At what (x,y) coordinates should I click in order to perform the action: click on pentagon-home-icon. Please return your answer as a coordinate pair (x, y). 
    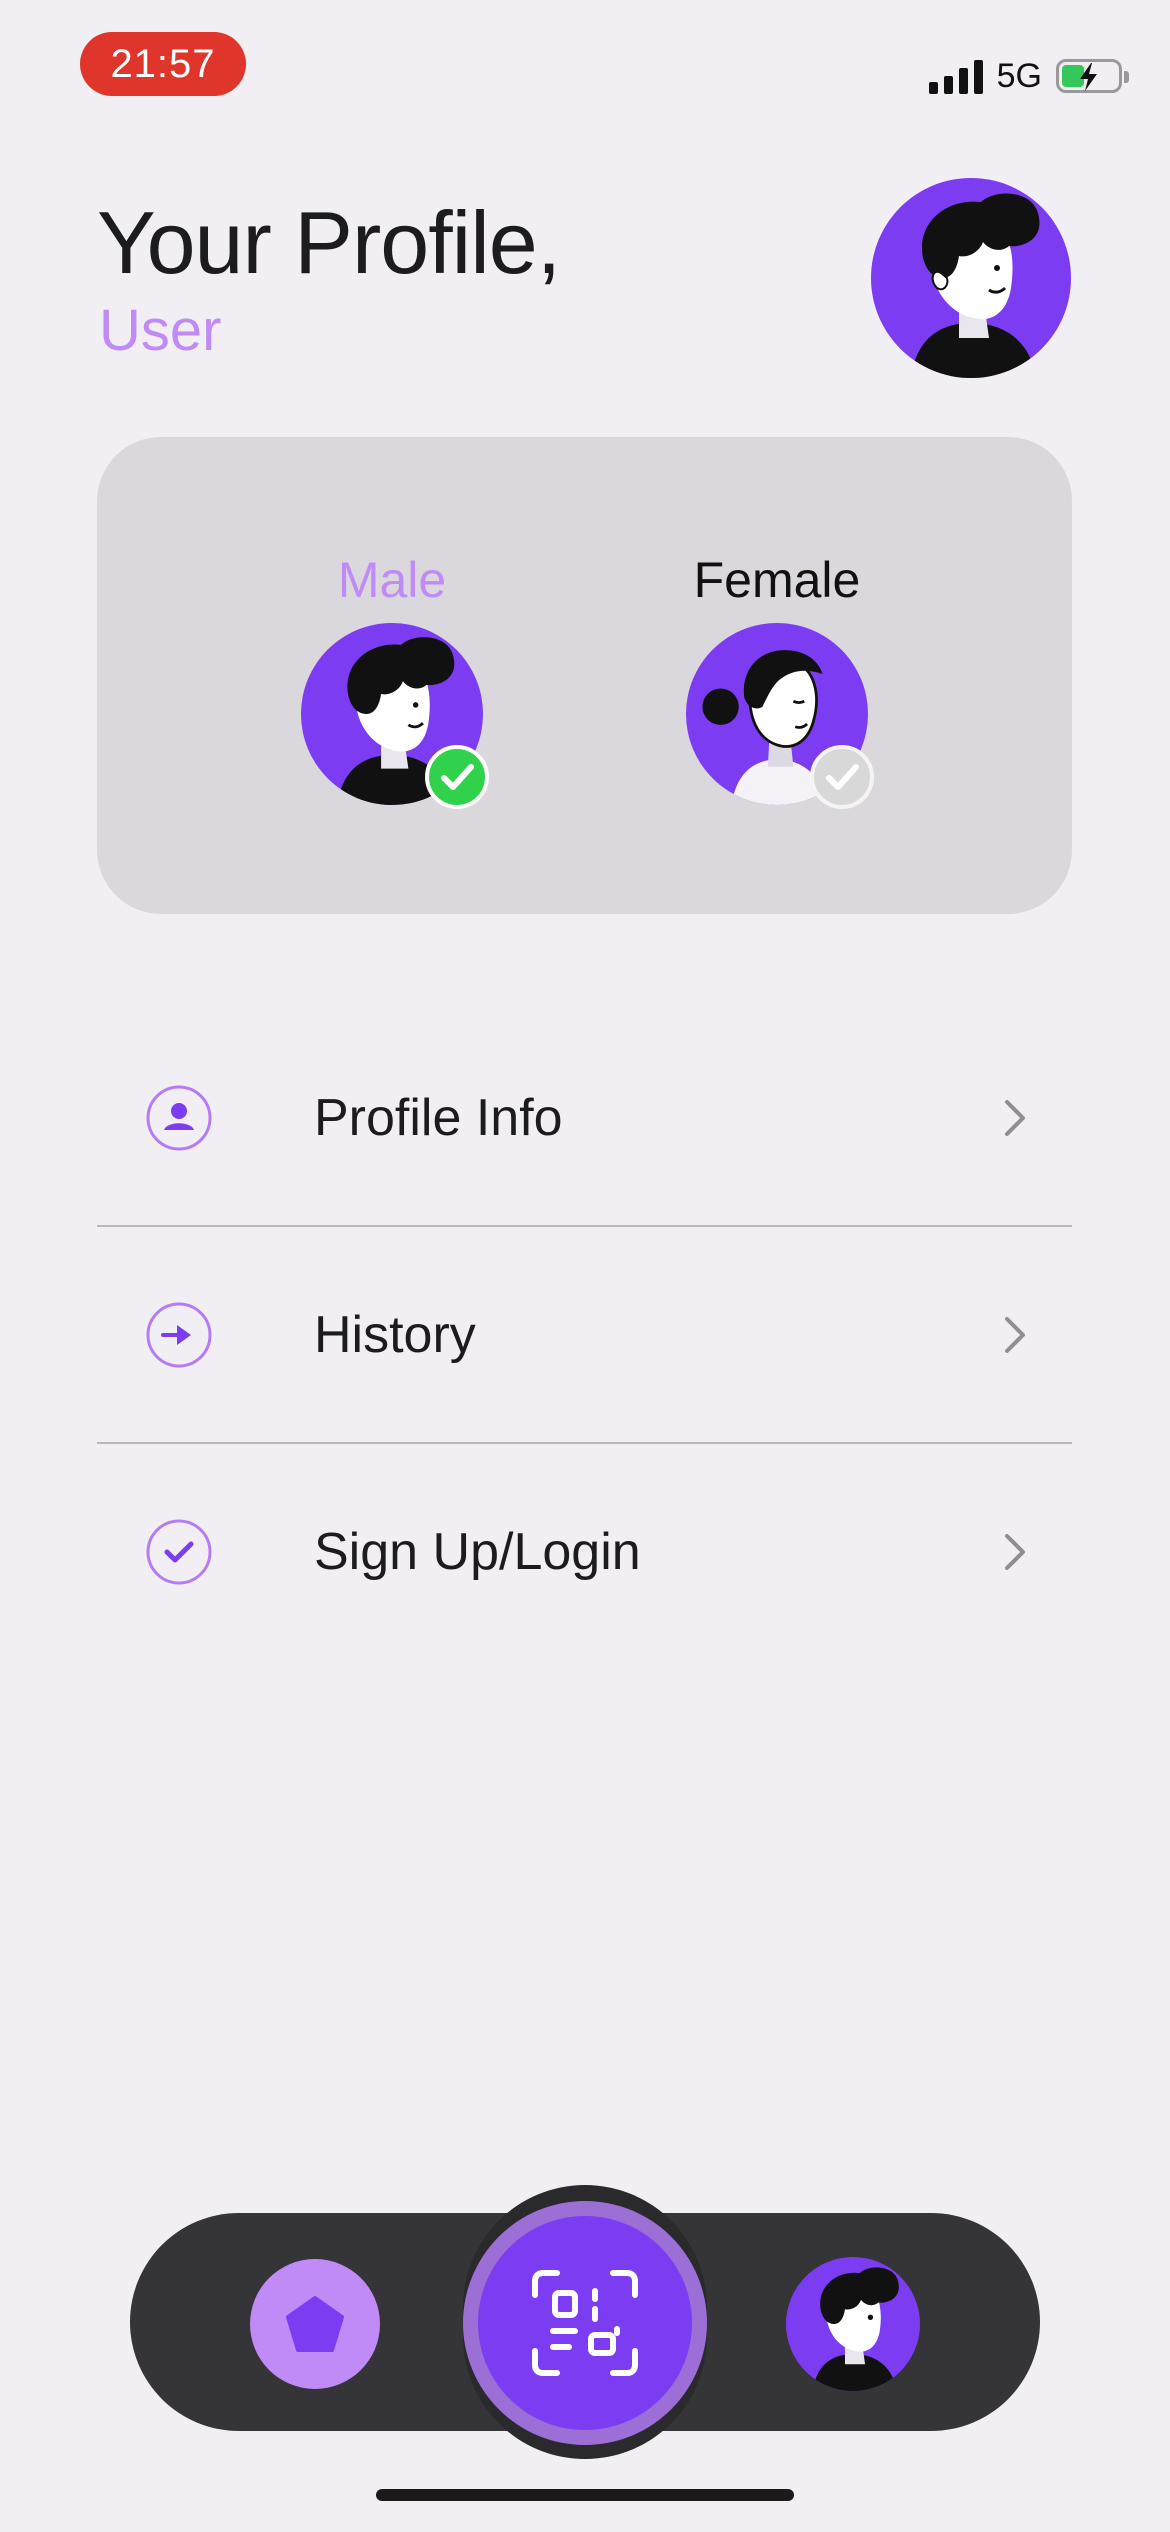
    Looking at the image, I should click on (315, 2324).